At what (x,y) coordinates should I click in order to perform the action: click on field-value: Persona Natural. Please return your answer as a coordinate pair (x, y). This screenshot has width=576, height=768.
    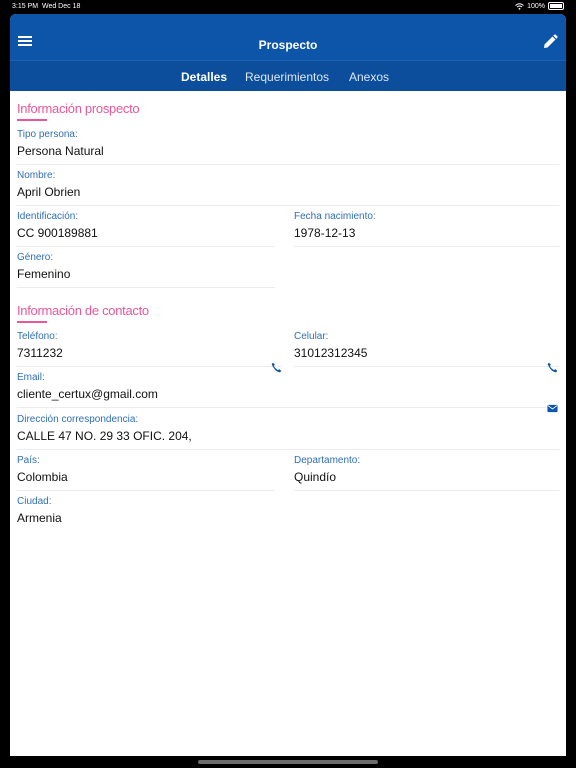
    Looking at the image, I should click on (60, 151).